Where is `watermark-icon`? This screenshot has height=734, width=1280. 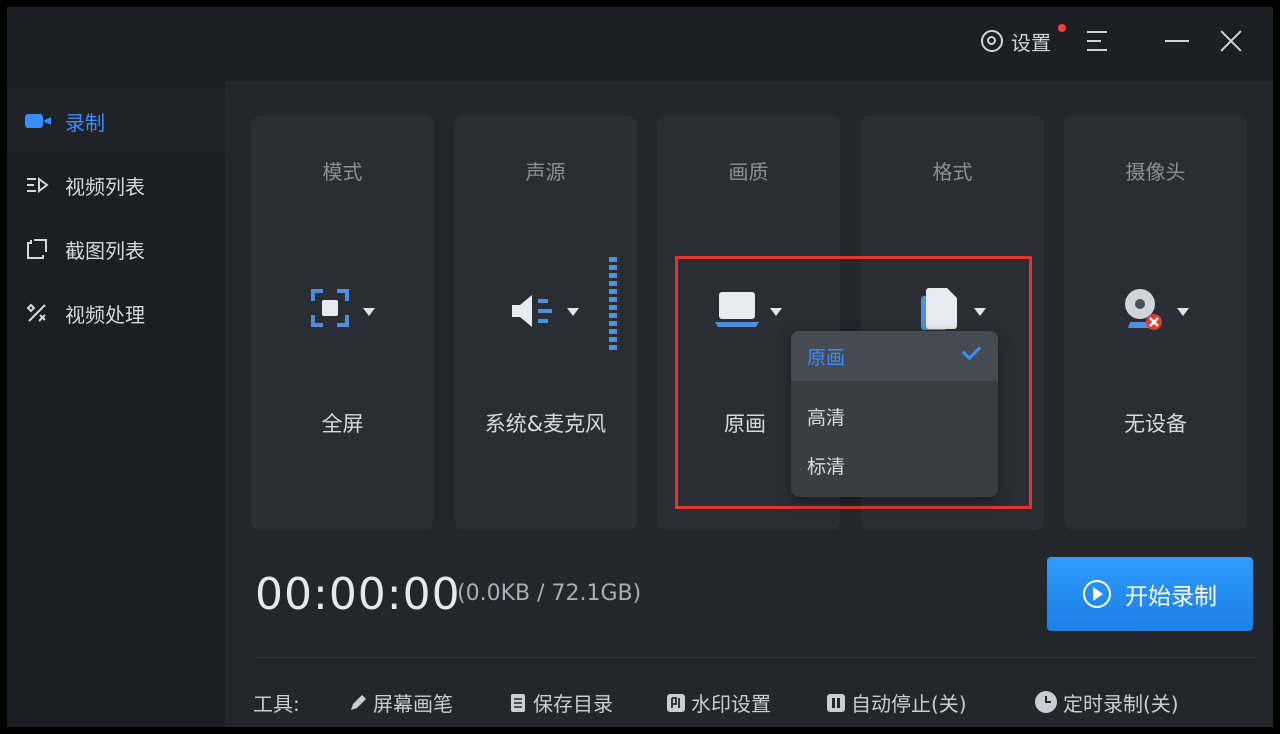 watermark-icon is located at coordinates (676, 702).